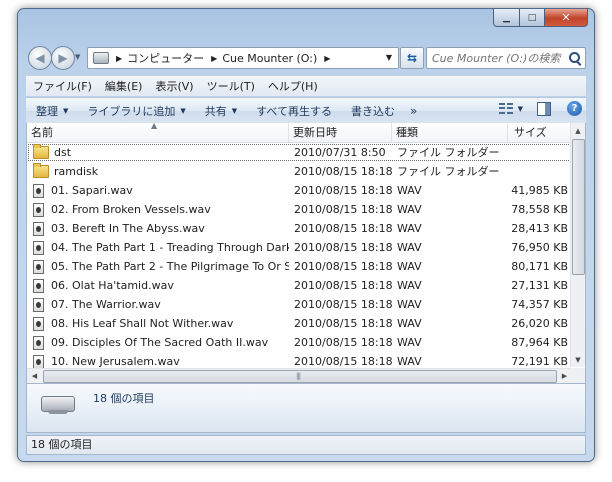 The height and width of the screenshot is (482, 612). I want to click on help-icon: ?, so click(574, 108).